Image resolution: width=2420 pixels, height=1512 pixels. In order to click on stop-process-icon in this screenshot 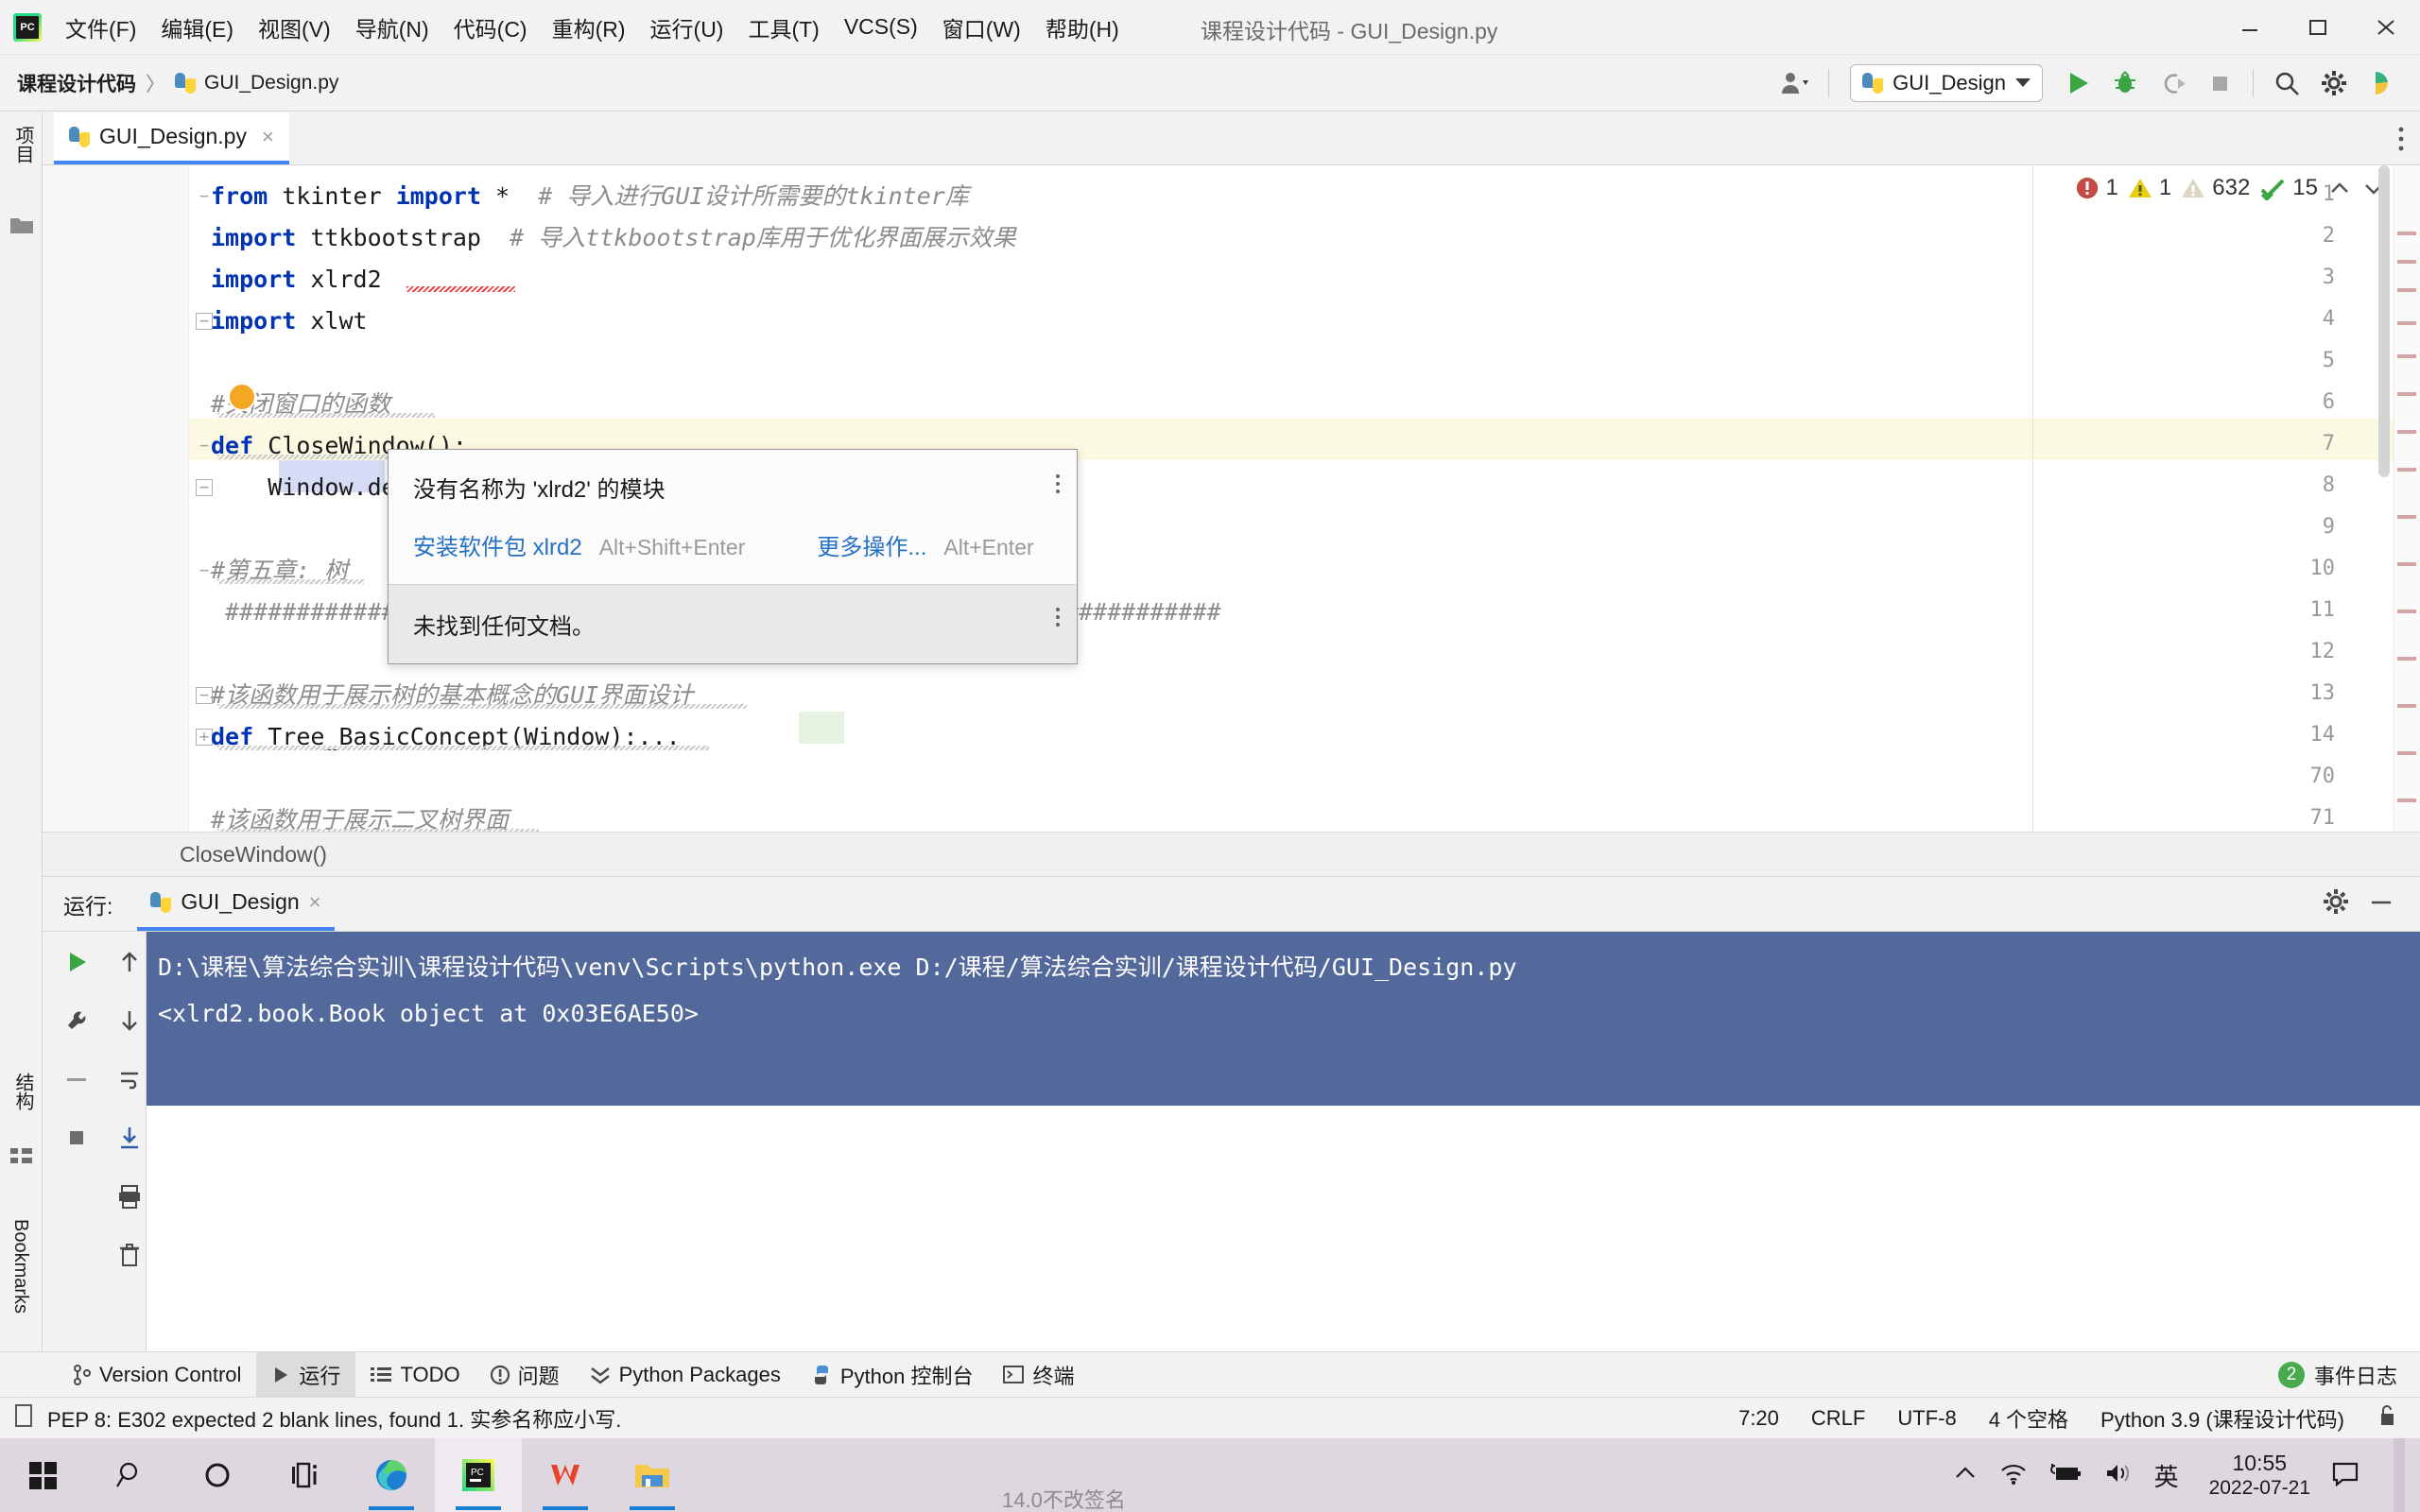, I will do `click(76, 1138)`.